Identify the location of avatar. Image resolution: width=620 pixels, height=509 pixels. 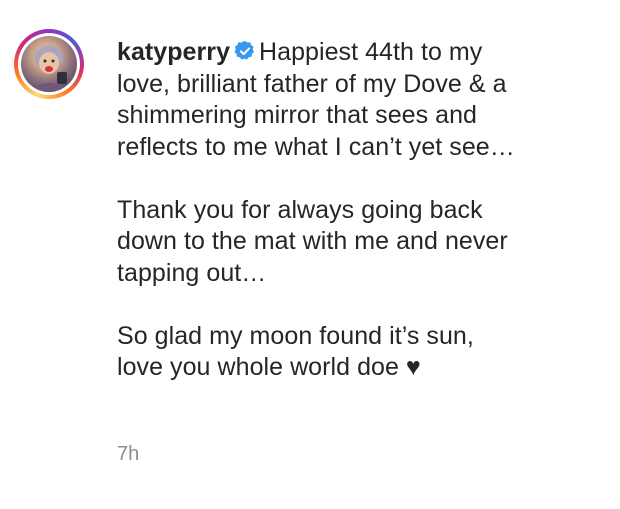
(49, 64).